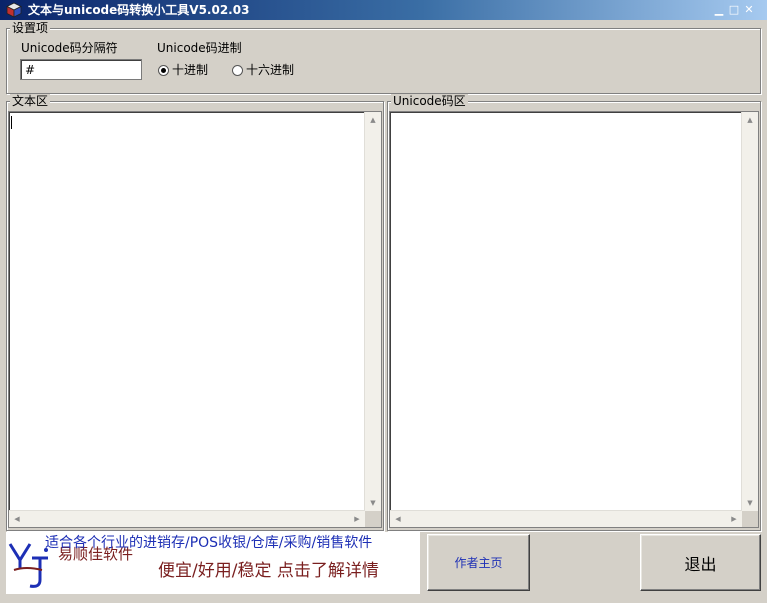 The width and height of the screenshot is (767, 603). I want to click on radio-decimal, so click(163, 70).